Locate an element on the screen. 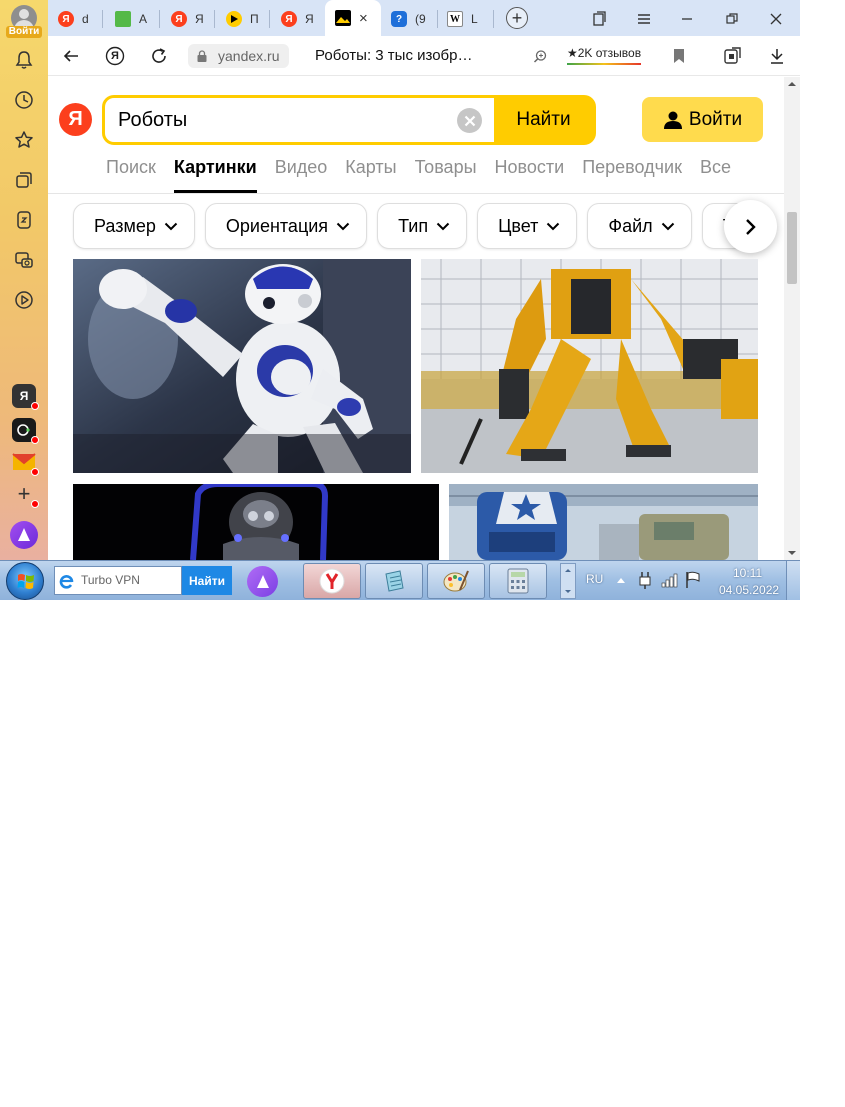  filter-file: Файл is located at coordinates (639, 226).